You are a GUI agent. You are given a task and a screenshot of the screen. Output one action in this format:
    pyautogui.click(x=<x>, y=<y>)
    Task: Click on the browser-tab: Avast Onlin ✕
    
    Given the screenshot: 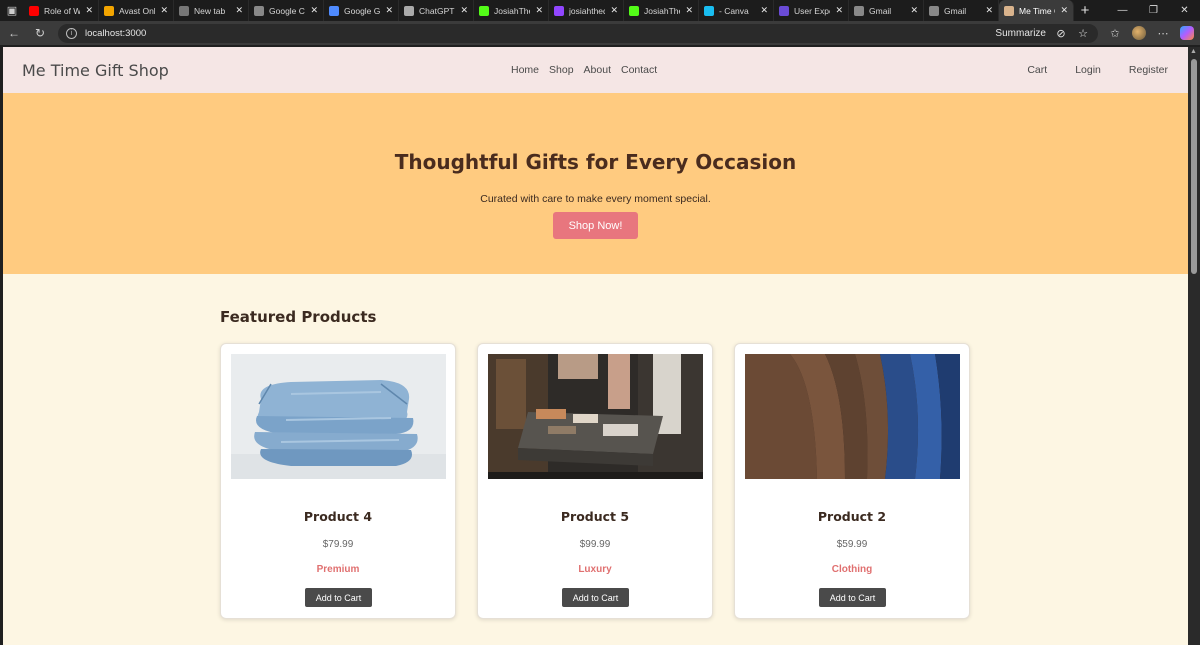 What is the action you would take?
    pyautogui.click(x=136, y=10)
    